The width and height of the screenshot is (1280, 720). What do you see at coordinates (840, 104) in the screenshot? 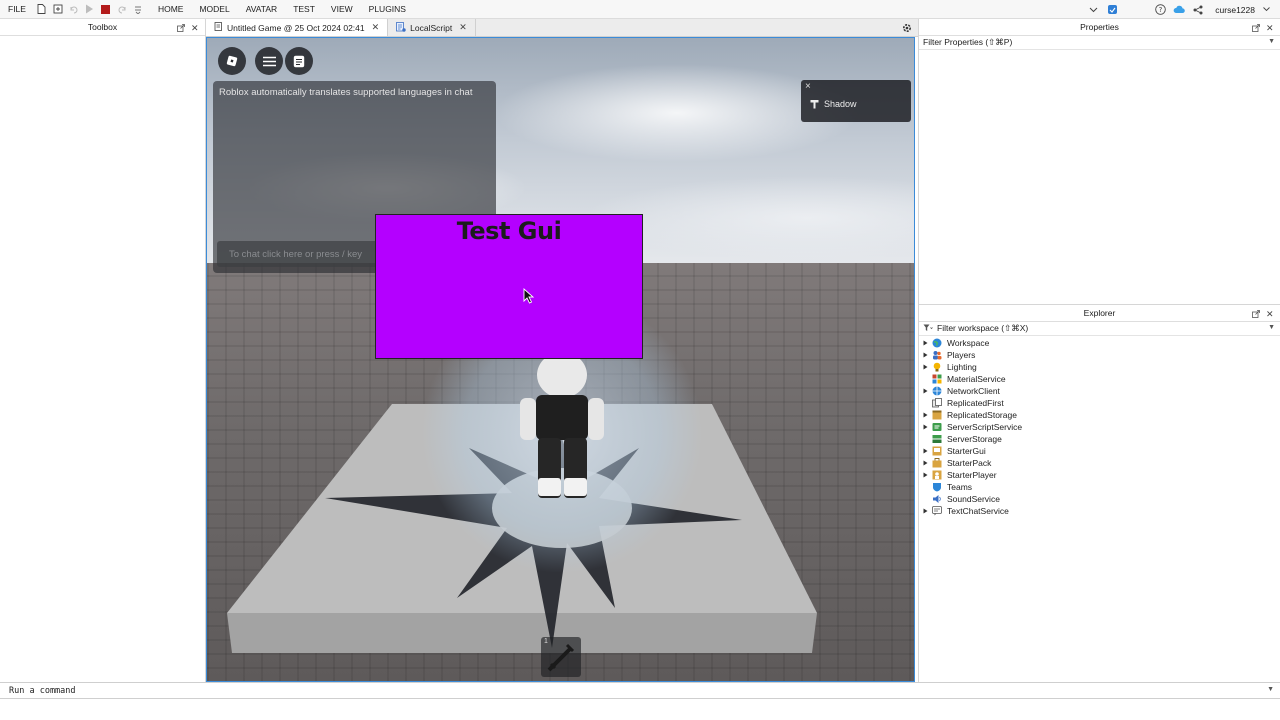
I see `shadow-label: Shadow` at bounding box center [840, 104].